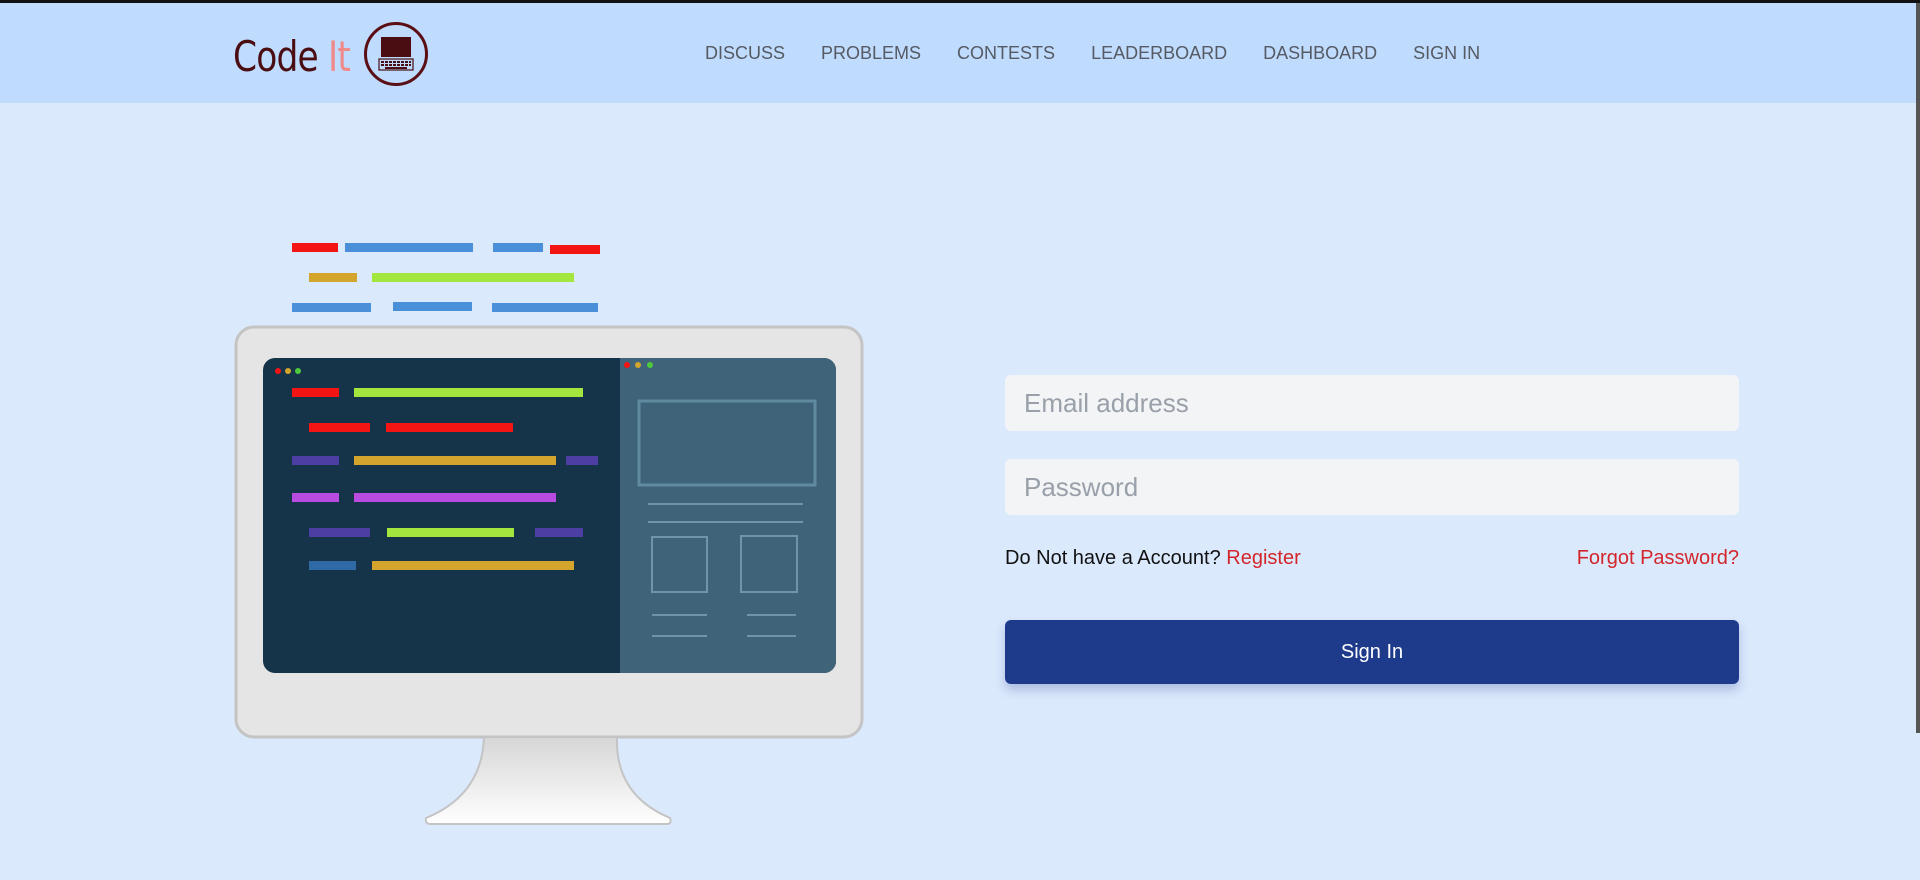 The height and width of the screenshot is (880, 1920). I want to click on brand-name: Code It, so click(292, 56).